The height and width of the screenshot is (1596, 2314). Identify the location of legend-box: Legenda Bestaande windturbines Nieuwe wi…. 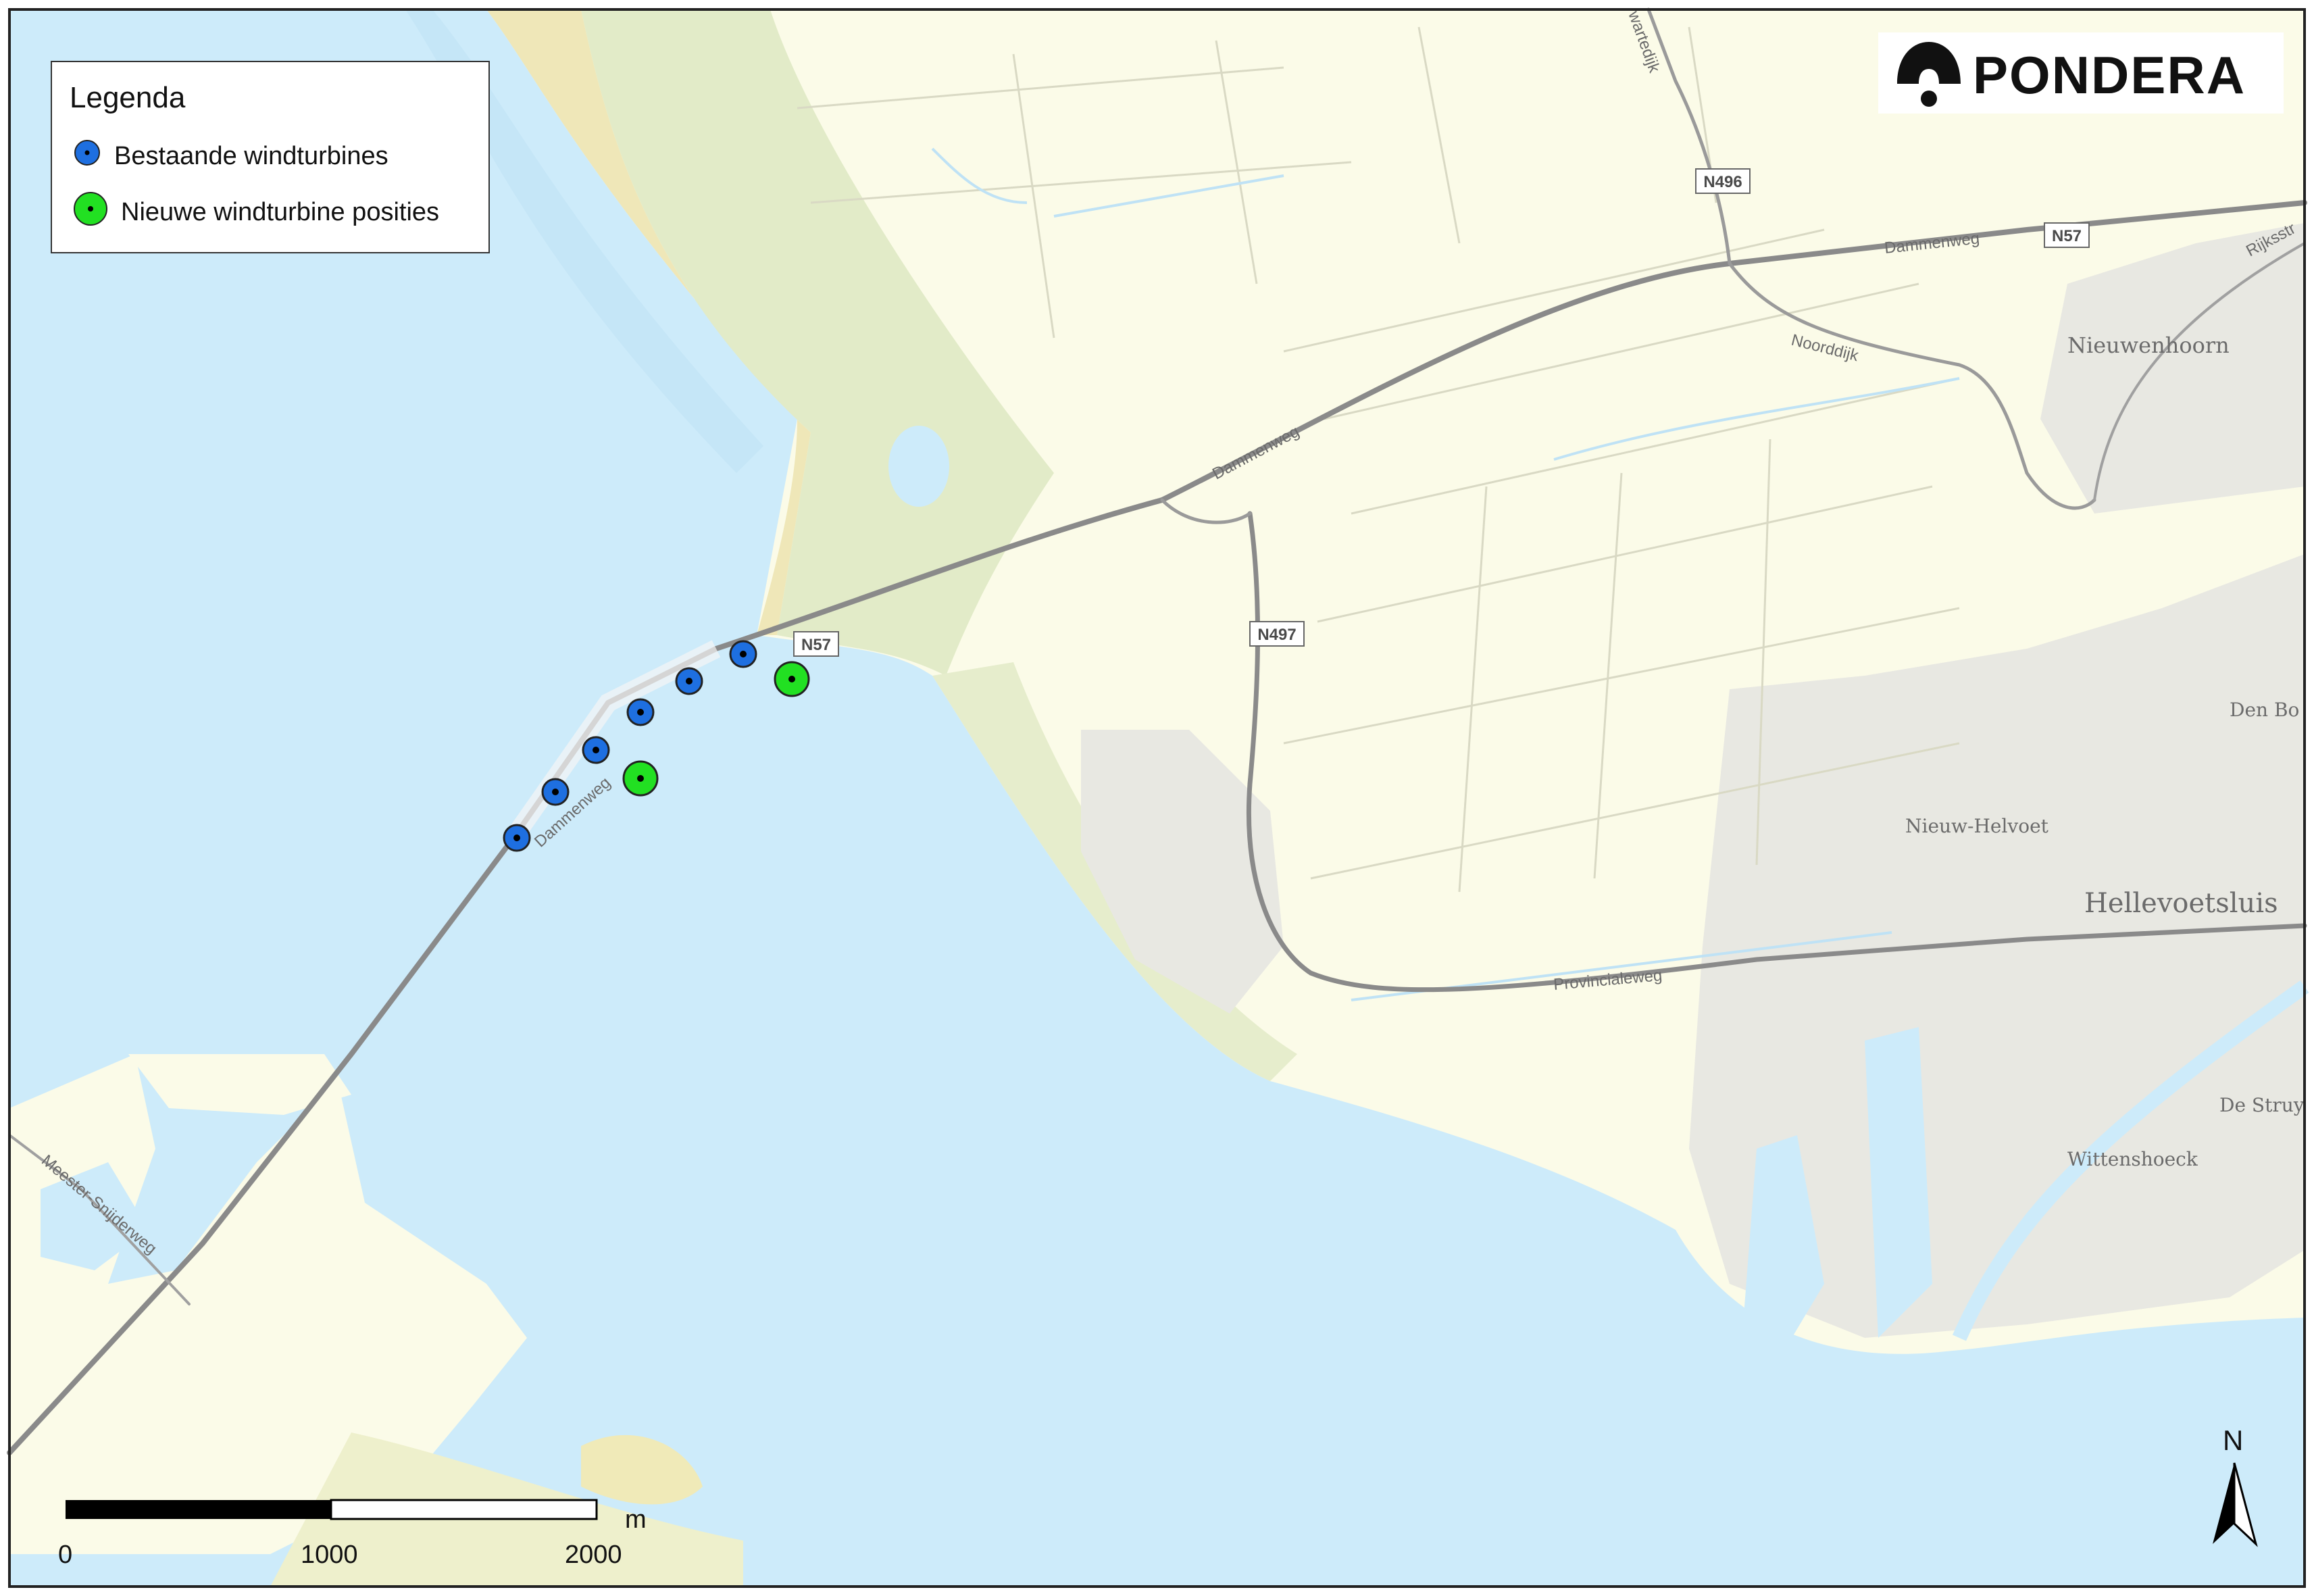
(271, 157).